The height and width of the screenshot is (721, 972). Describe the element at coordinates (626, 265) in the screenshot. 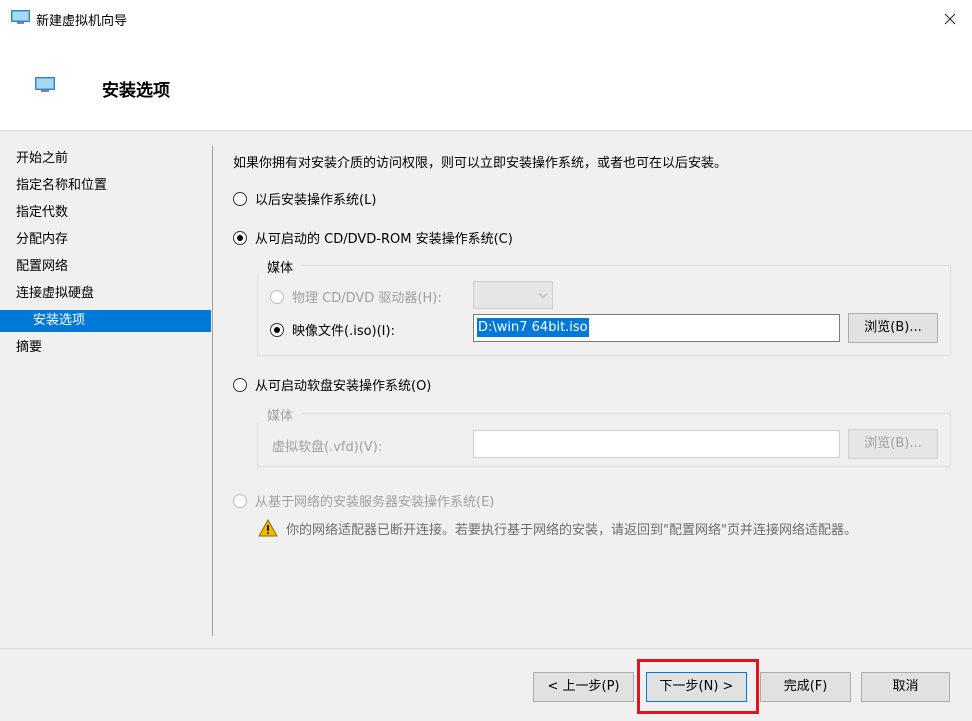

I see `cd-group-top-border` at that location.